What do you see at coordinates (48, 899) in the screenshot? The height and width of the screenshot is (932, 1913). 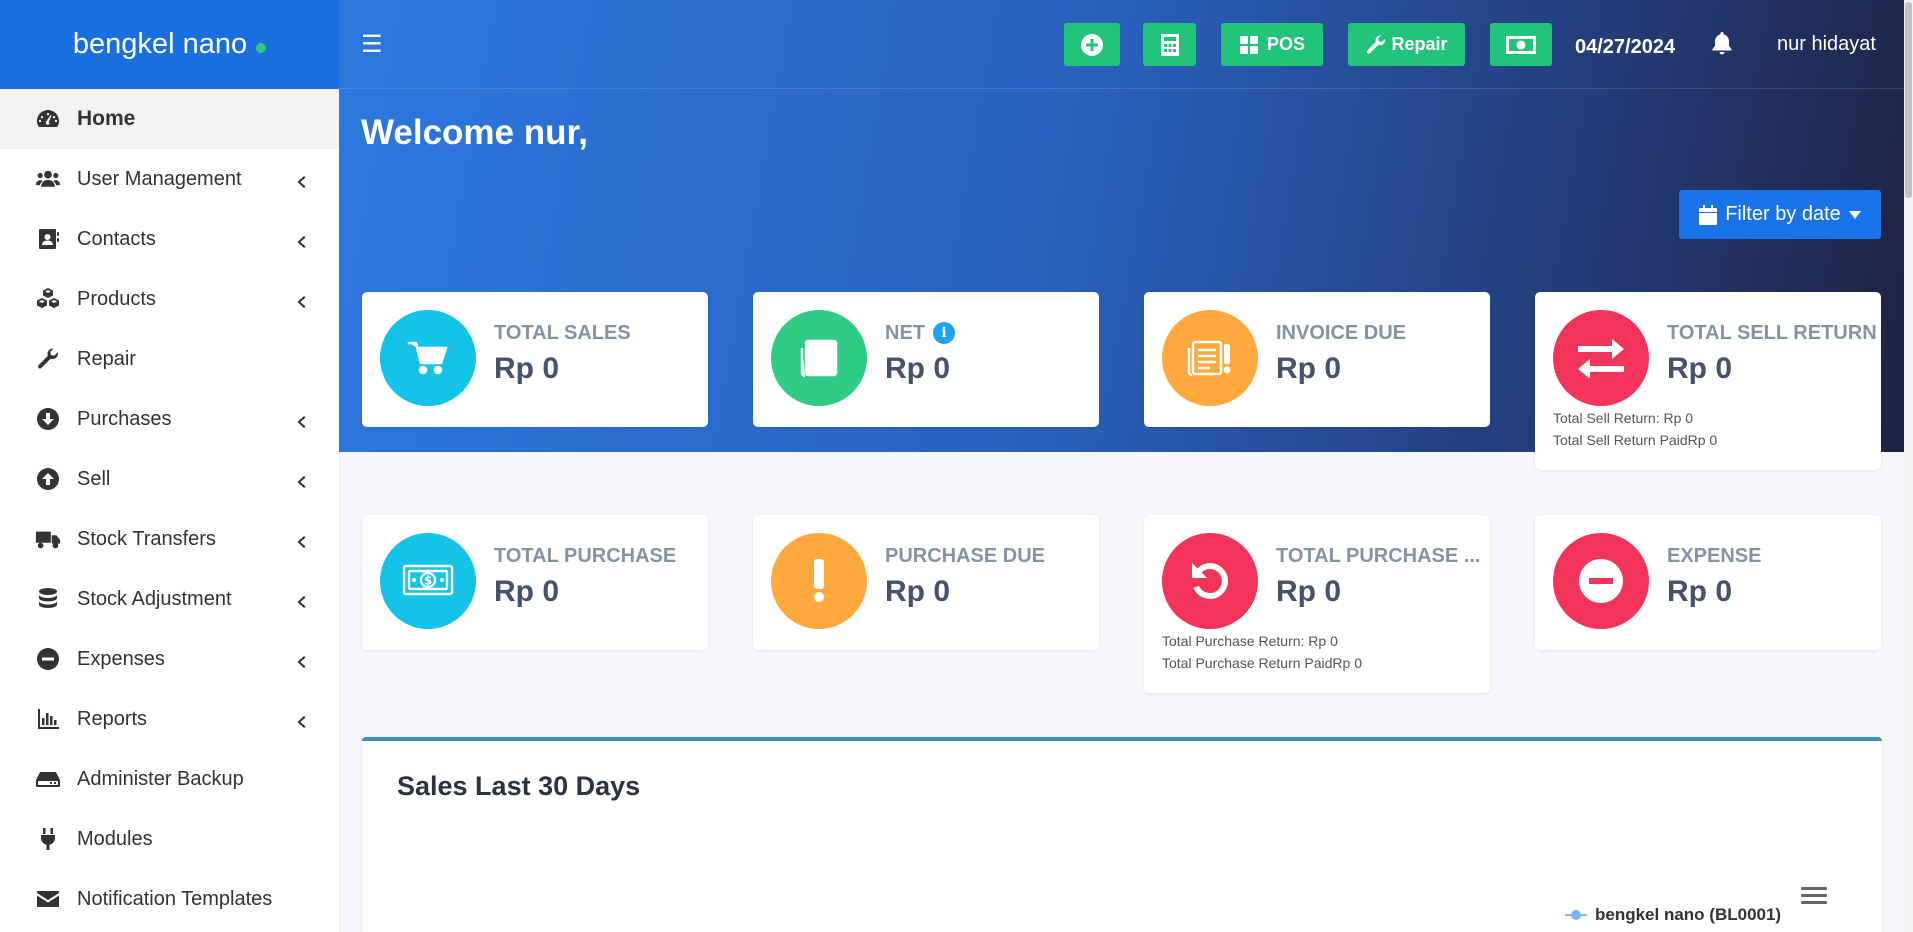 I see `envelope-icon` at bounding box center [48, 899].